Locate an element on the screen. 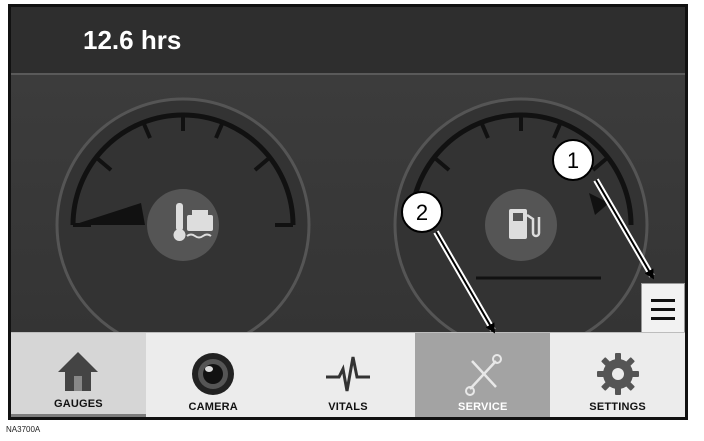 This screenshot has height=441, width=704. status-header: 12.6 hrs is located at coordinates (348, 41).